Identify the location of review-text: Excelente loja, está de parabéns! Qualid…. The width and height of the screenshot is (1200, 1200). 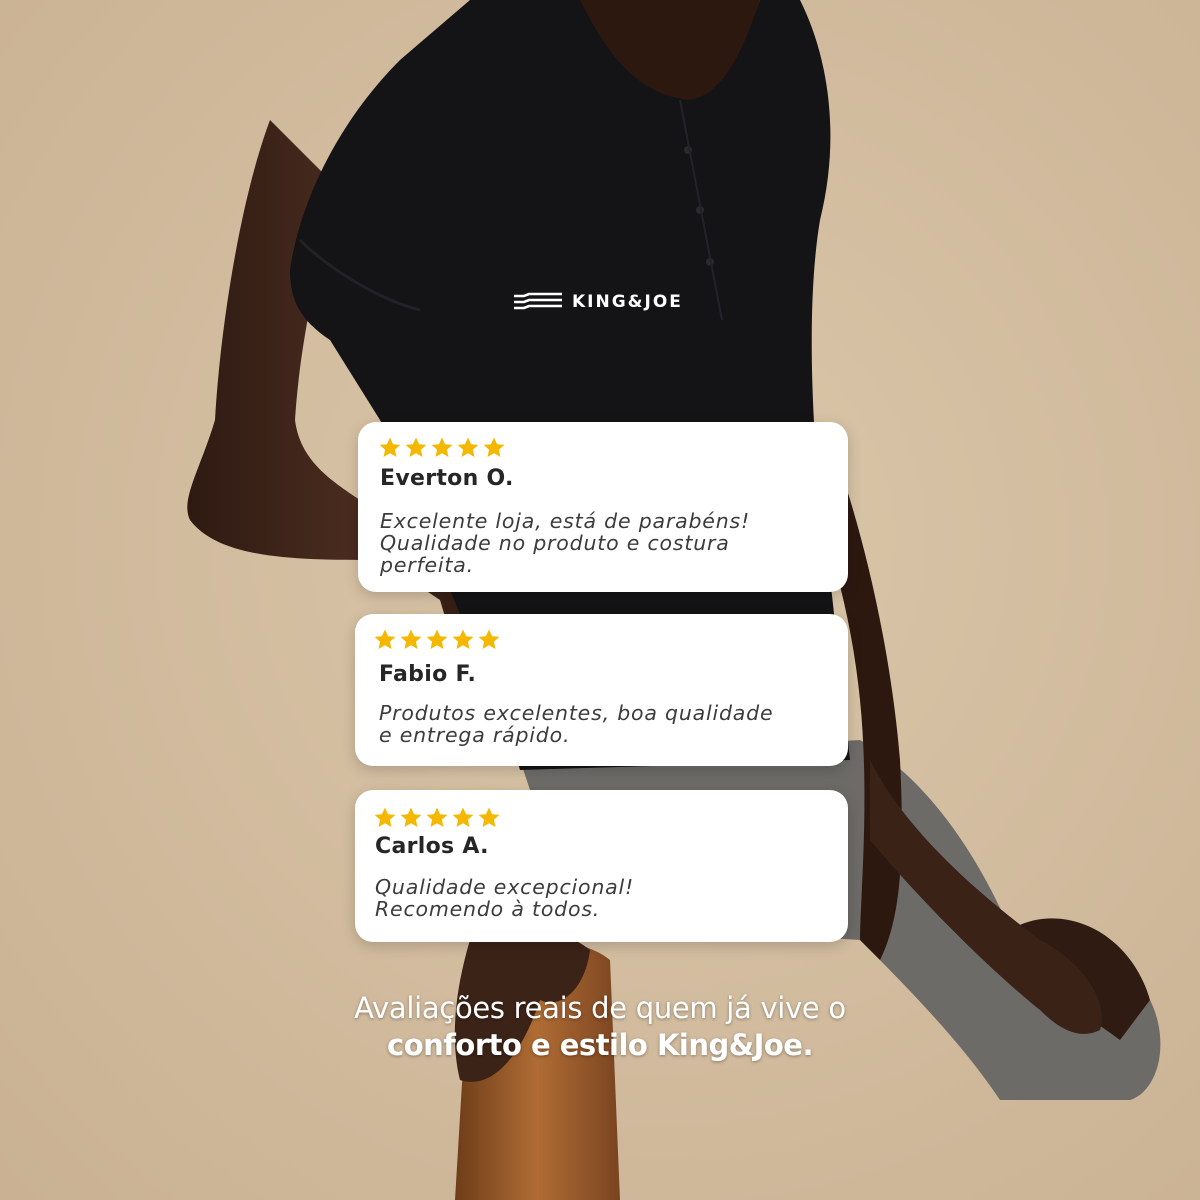
(565, 543).